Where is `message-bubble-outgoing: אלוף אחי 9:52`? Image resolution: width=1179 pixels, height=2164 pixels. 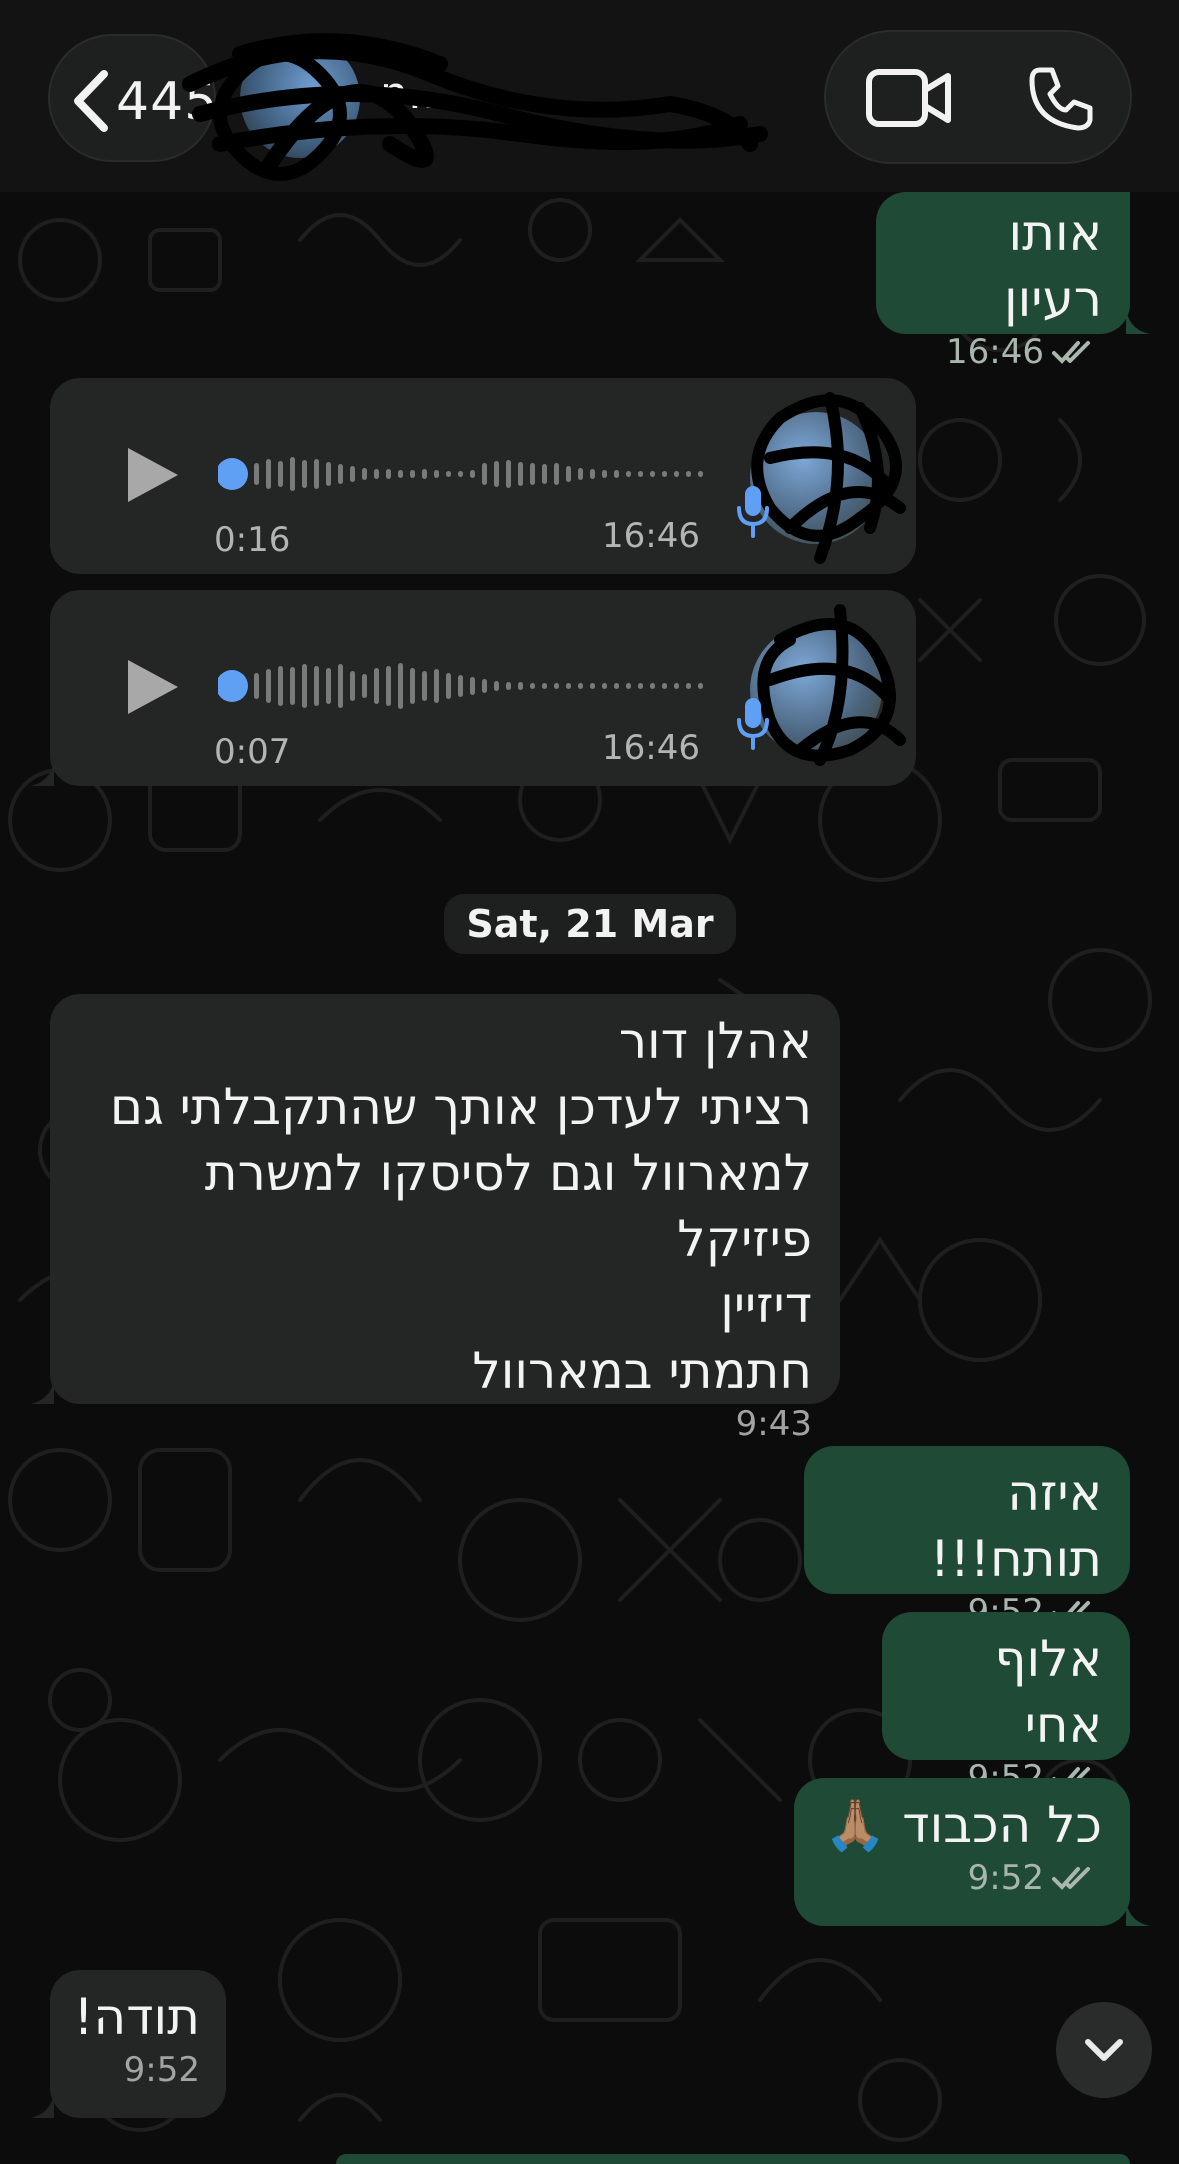 message-bubble-outgoing: אלוף אחי 9:52 is located at coordinates (1006, 1705).